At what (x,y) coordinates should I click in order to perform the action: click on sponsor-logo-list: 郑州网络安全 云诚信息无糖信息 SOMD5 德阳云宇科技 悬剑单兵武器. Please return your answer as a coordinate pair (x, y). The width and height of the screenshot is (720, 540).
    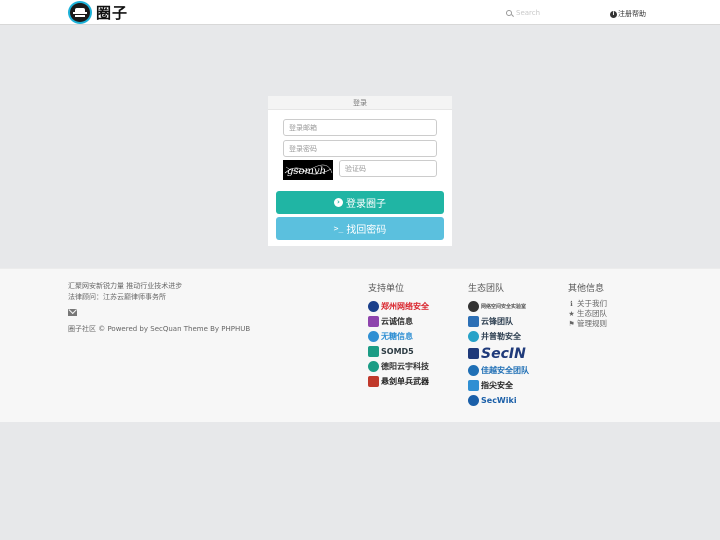
    Looking at the image, I should click on (398, 344).